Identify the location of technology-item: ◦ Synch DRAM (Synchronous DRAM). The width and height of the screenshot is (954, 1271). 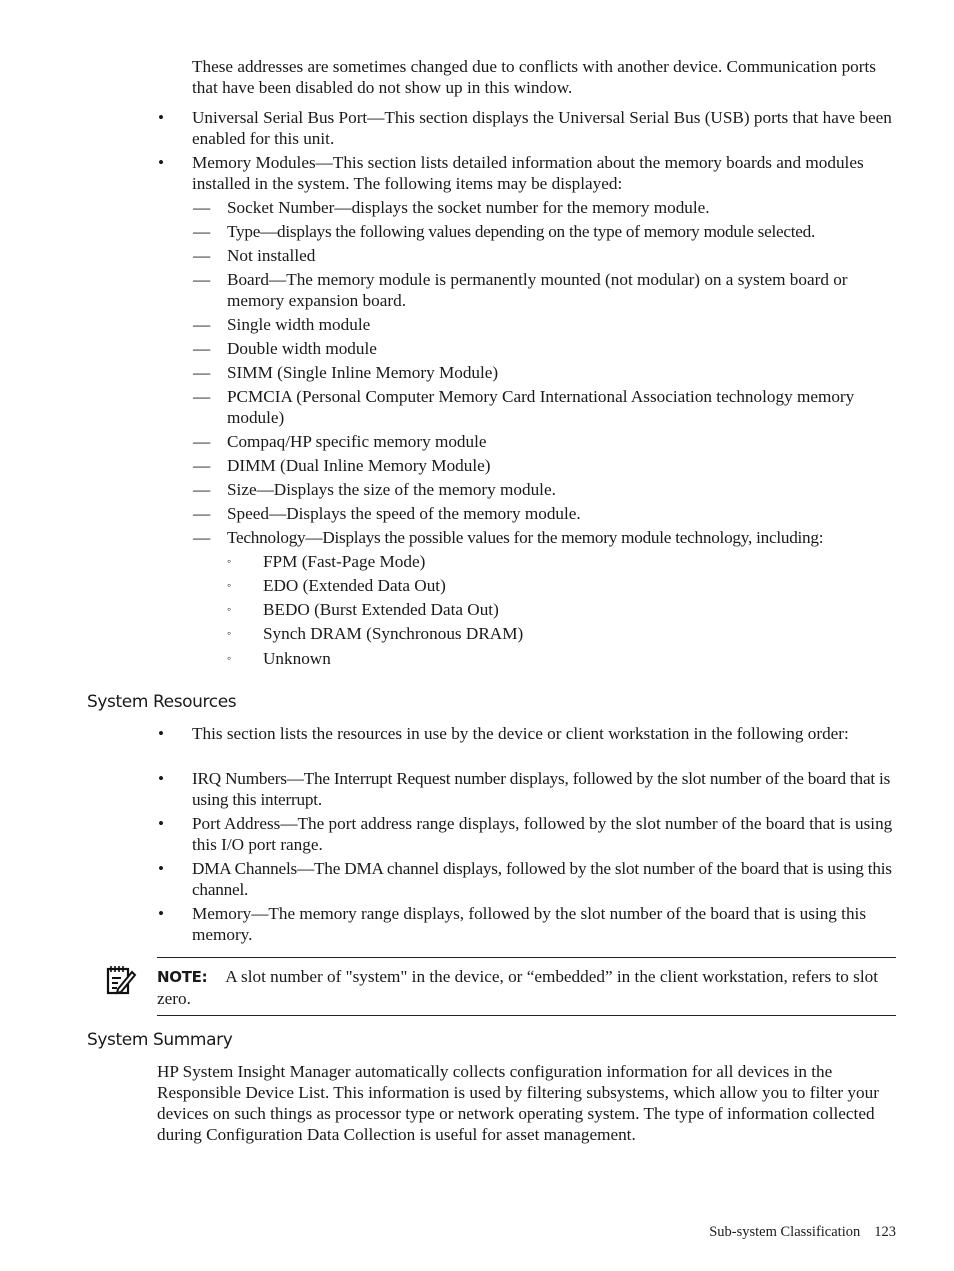
(563, 633).